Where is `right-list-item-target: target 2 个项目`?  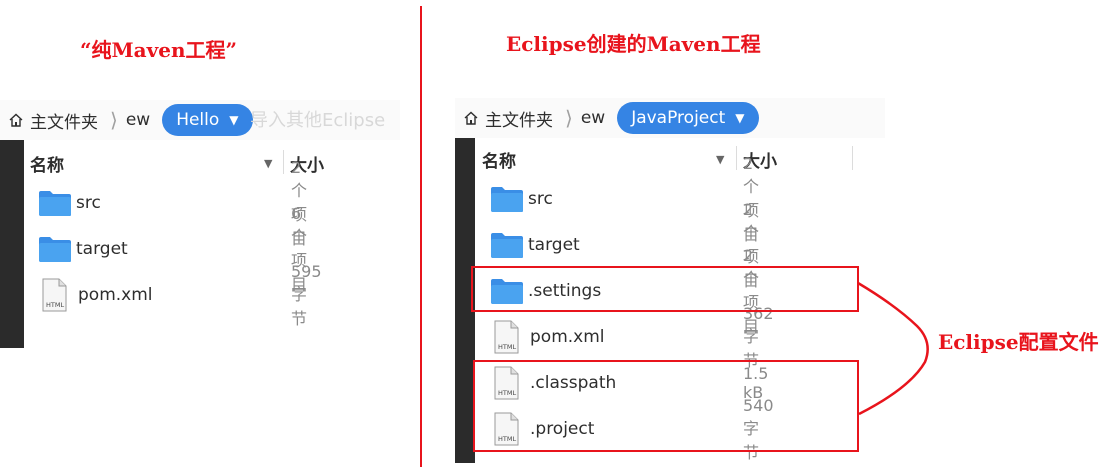 right-list-item-target: target 2 个项目 is located at coordinates (624, 245).